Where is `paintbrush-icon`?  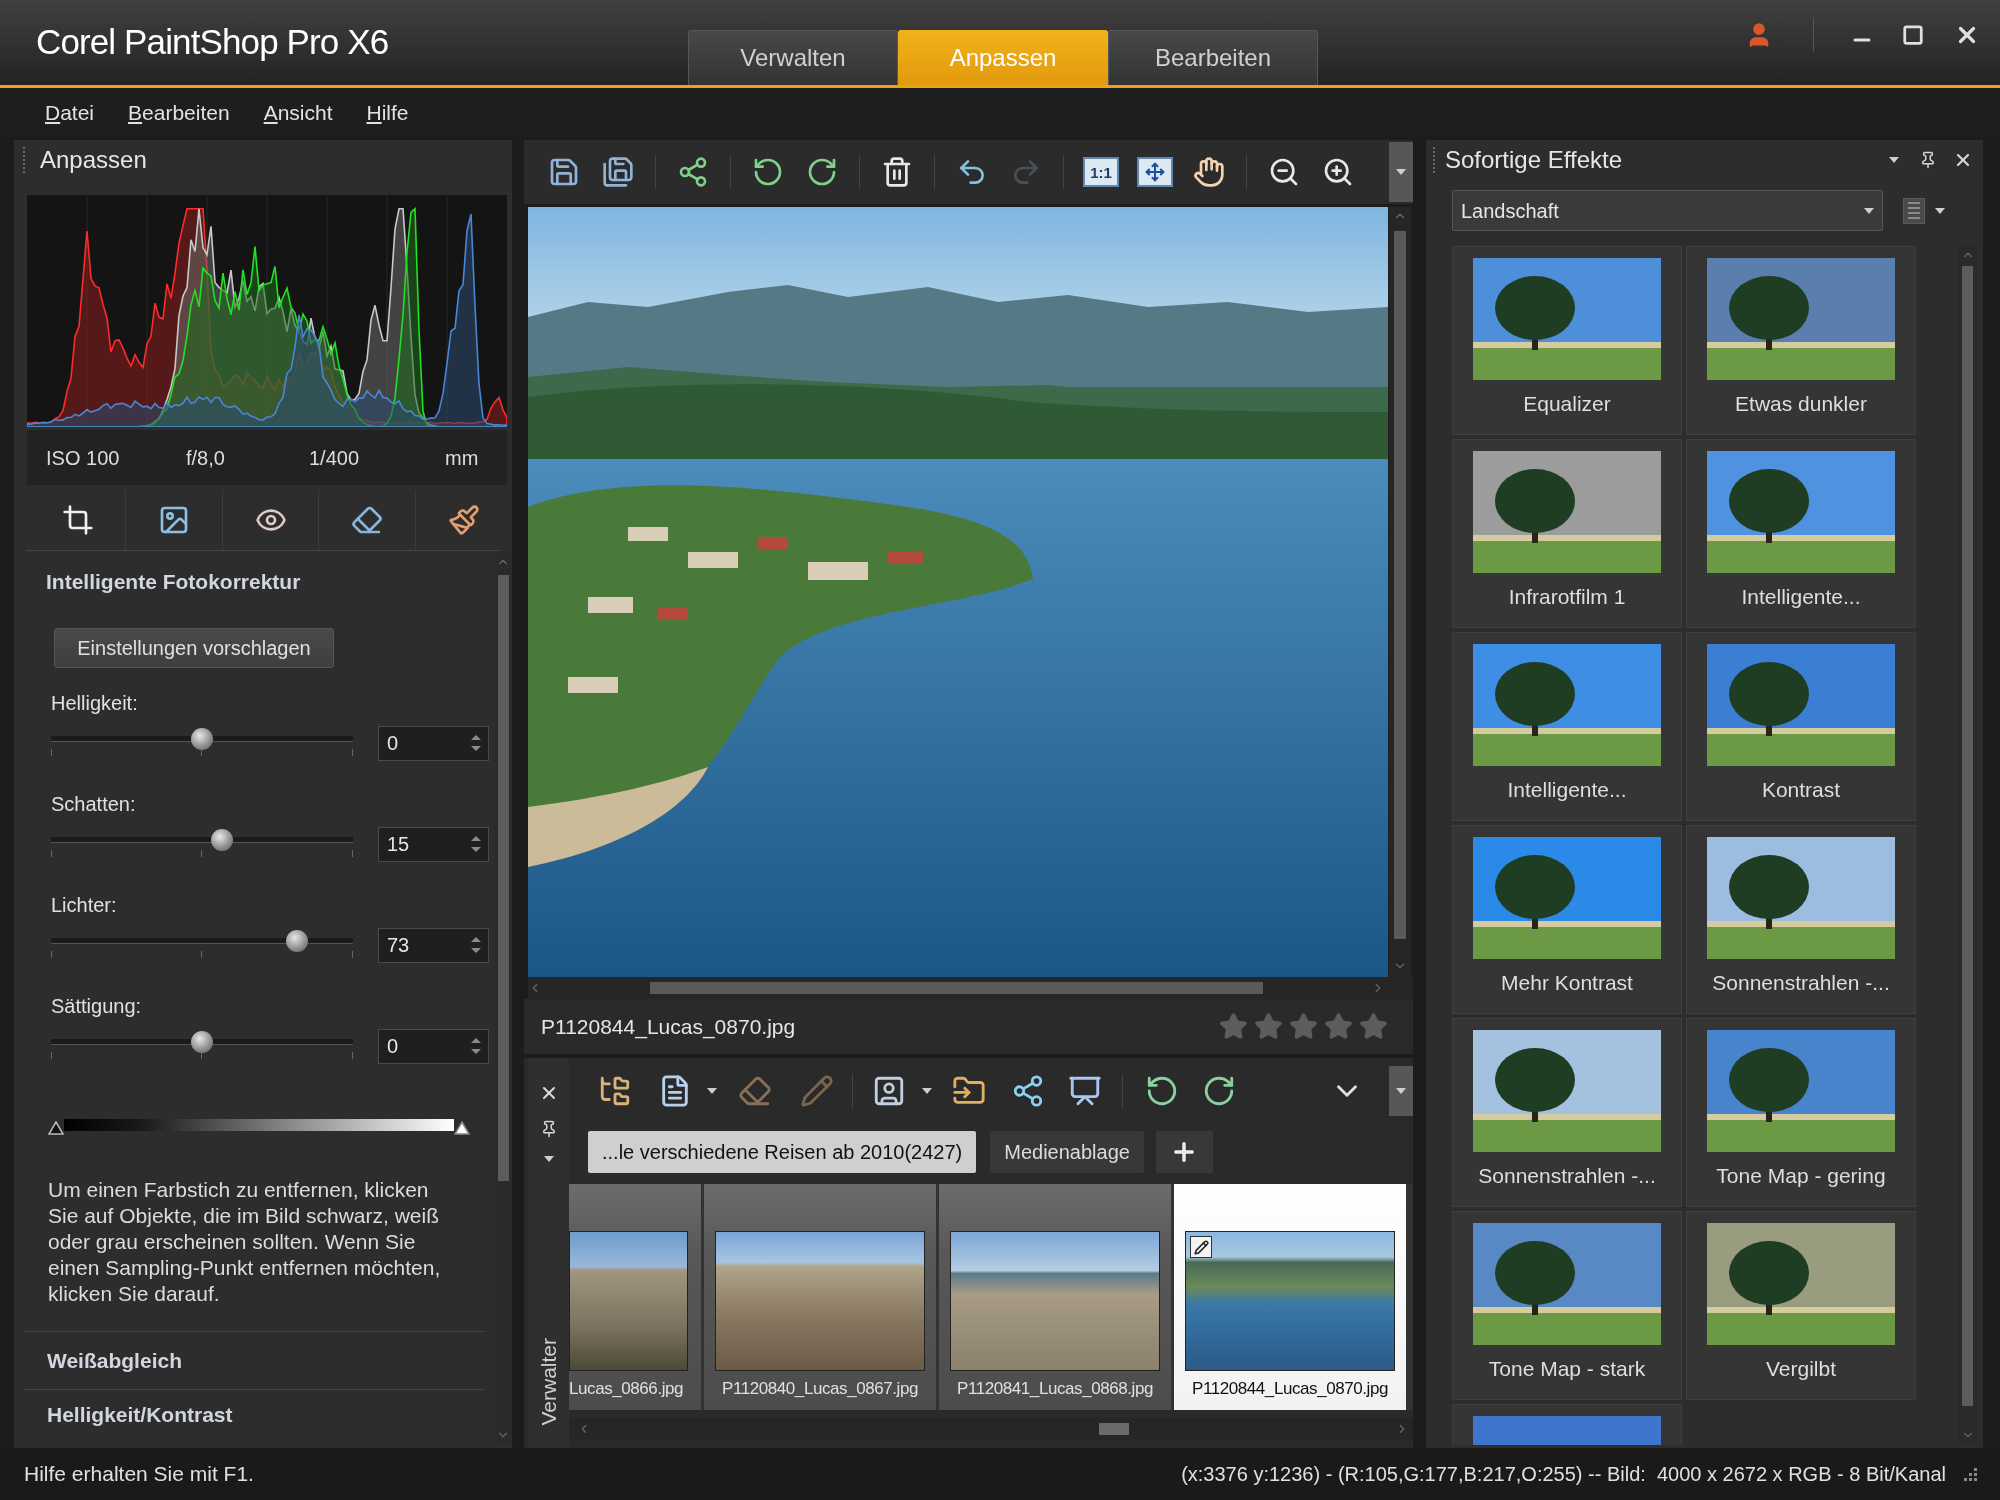 paintbrush-icon is located at coordinates (463, 520).